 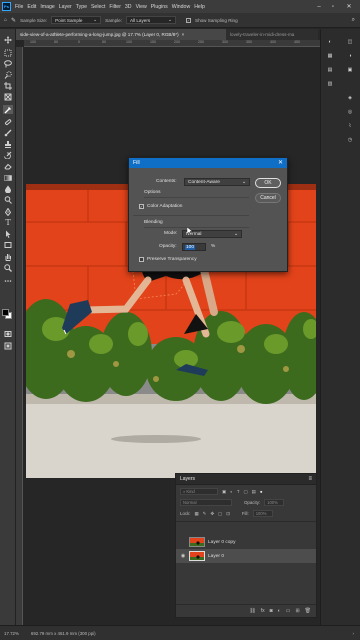 I want to click on menu-layer: Layer, so click(x=65, y=7).